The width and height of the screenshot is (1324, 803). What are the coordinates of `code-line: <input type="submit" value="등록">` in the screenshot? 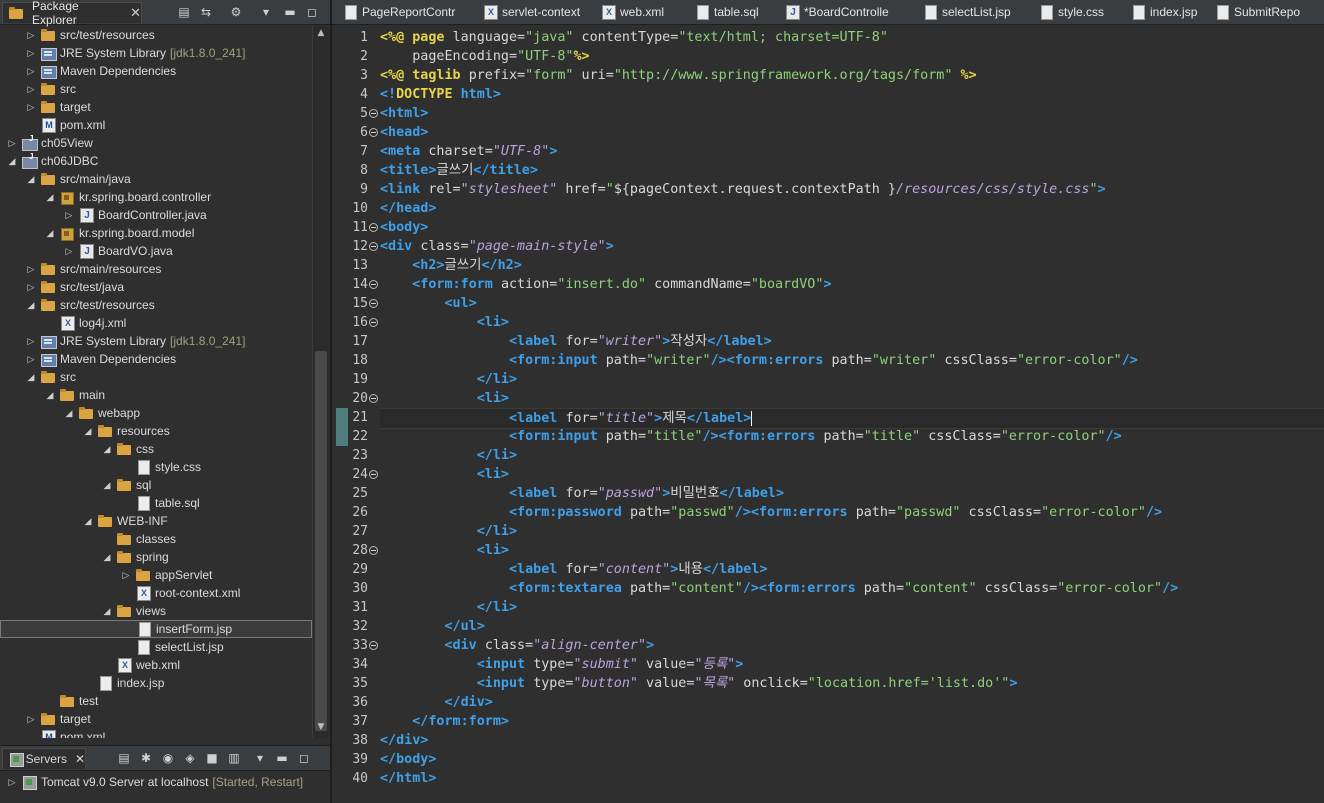 It's located at (852, 664).